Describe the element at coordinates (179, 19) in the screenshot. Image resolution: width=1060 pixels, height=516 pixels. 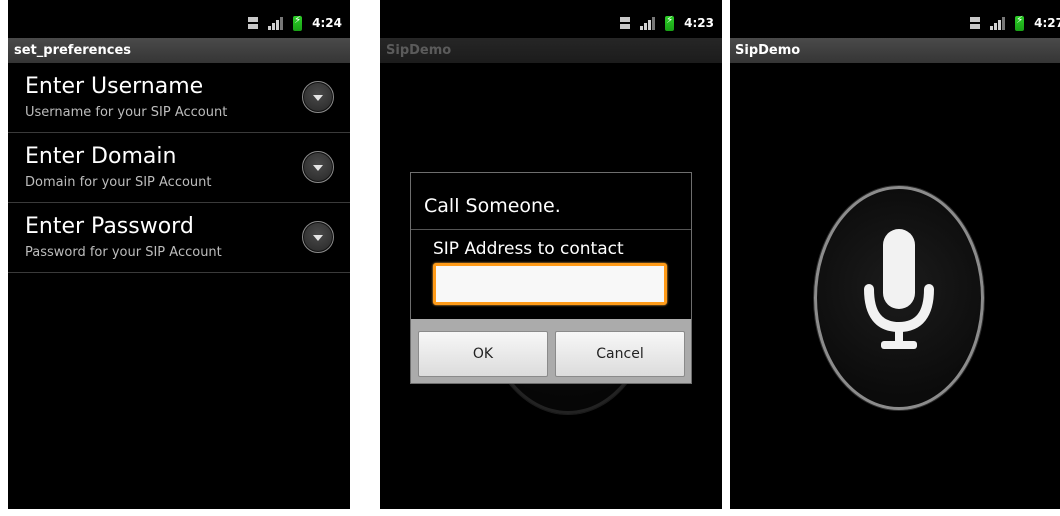
I see `status-bar: 4:24` at that location.